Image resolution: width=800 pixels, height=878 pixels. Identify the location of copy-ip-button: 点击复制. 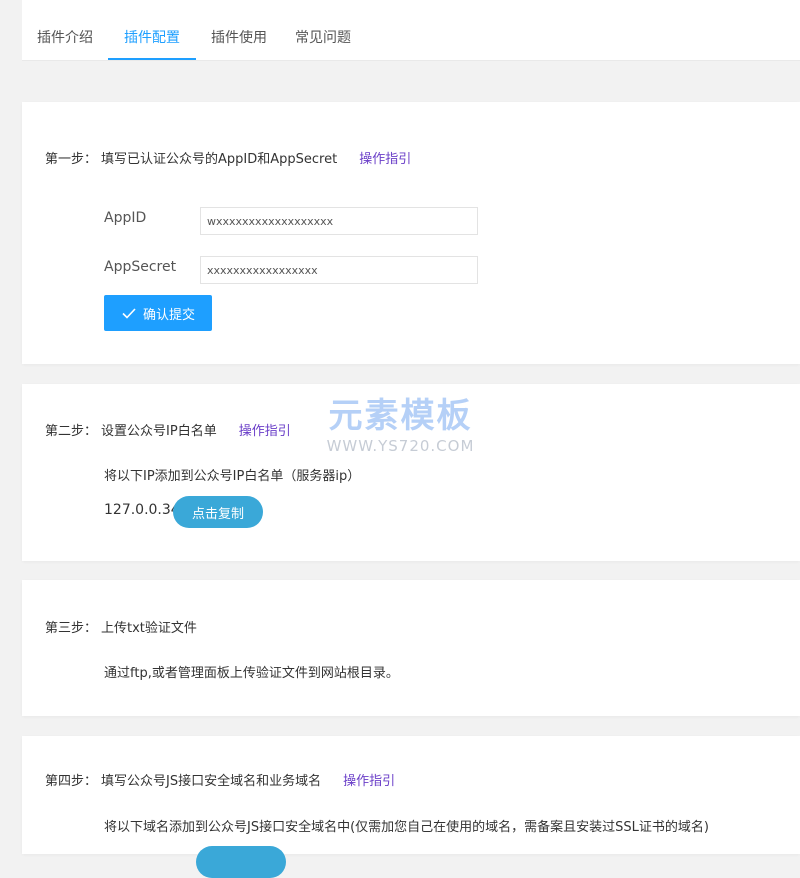
(218, 512).